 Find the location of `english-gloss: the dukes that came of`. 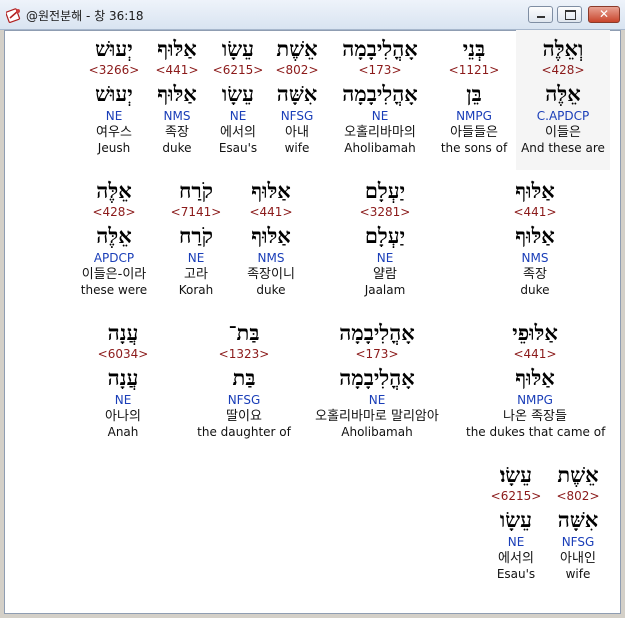

english-gloss: the dukes that came of is located at coordinates (536, 432).